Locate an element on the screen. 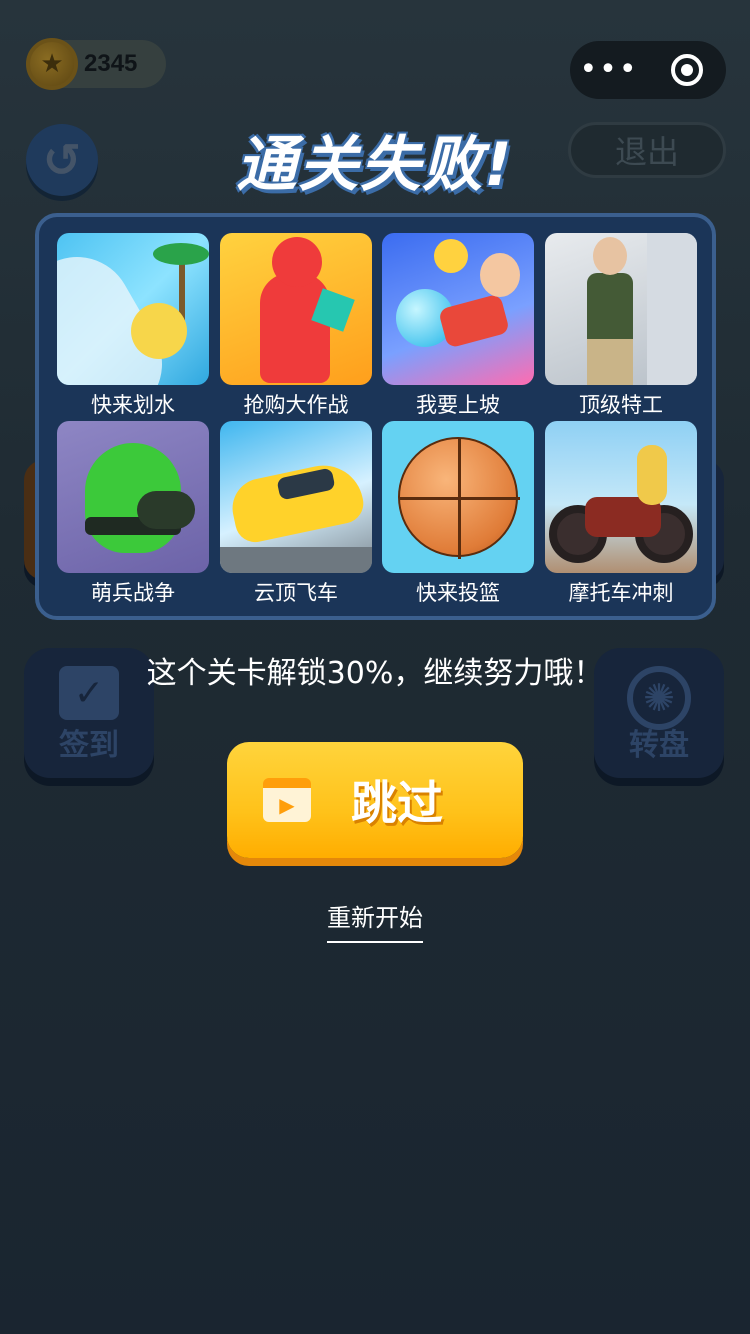 This screenshot has height=1334, width=750. game-item: 我要上坡 is located at coordinates (458, 326).